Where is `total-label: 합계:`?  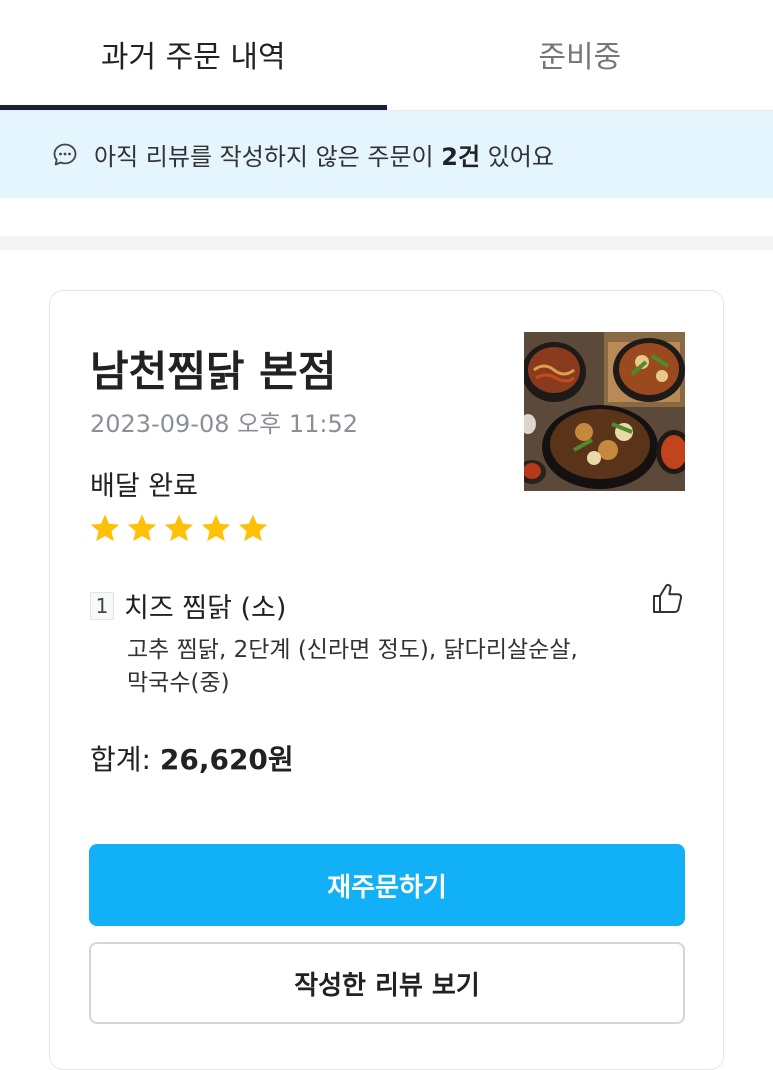 total-label: 합계: is located at coordinates (125, 759).